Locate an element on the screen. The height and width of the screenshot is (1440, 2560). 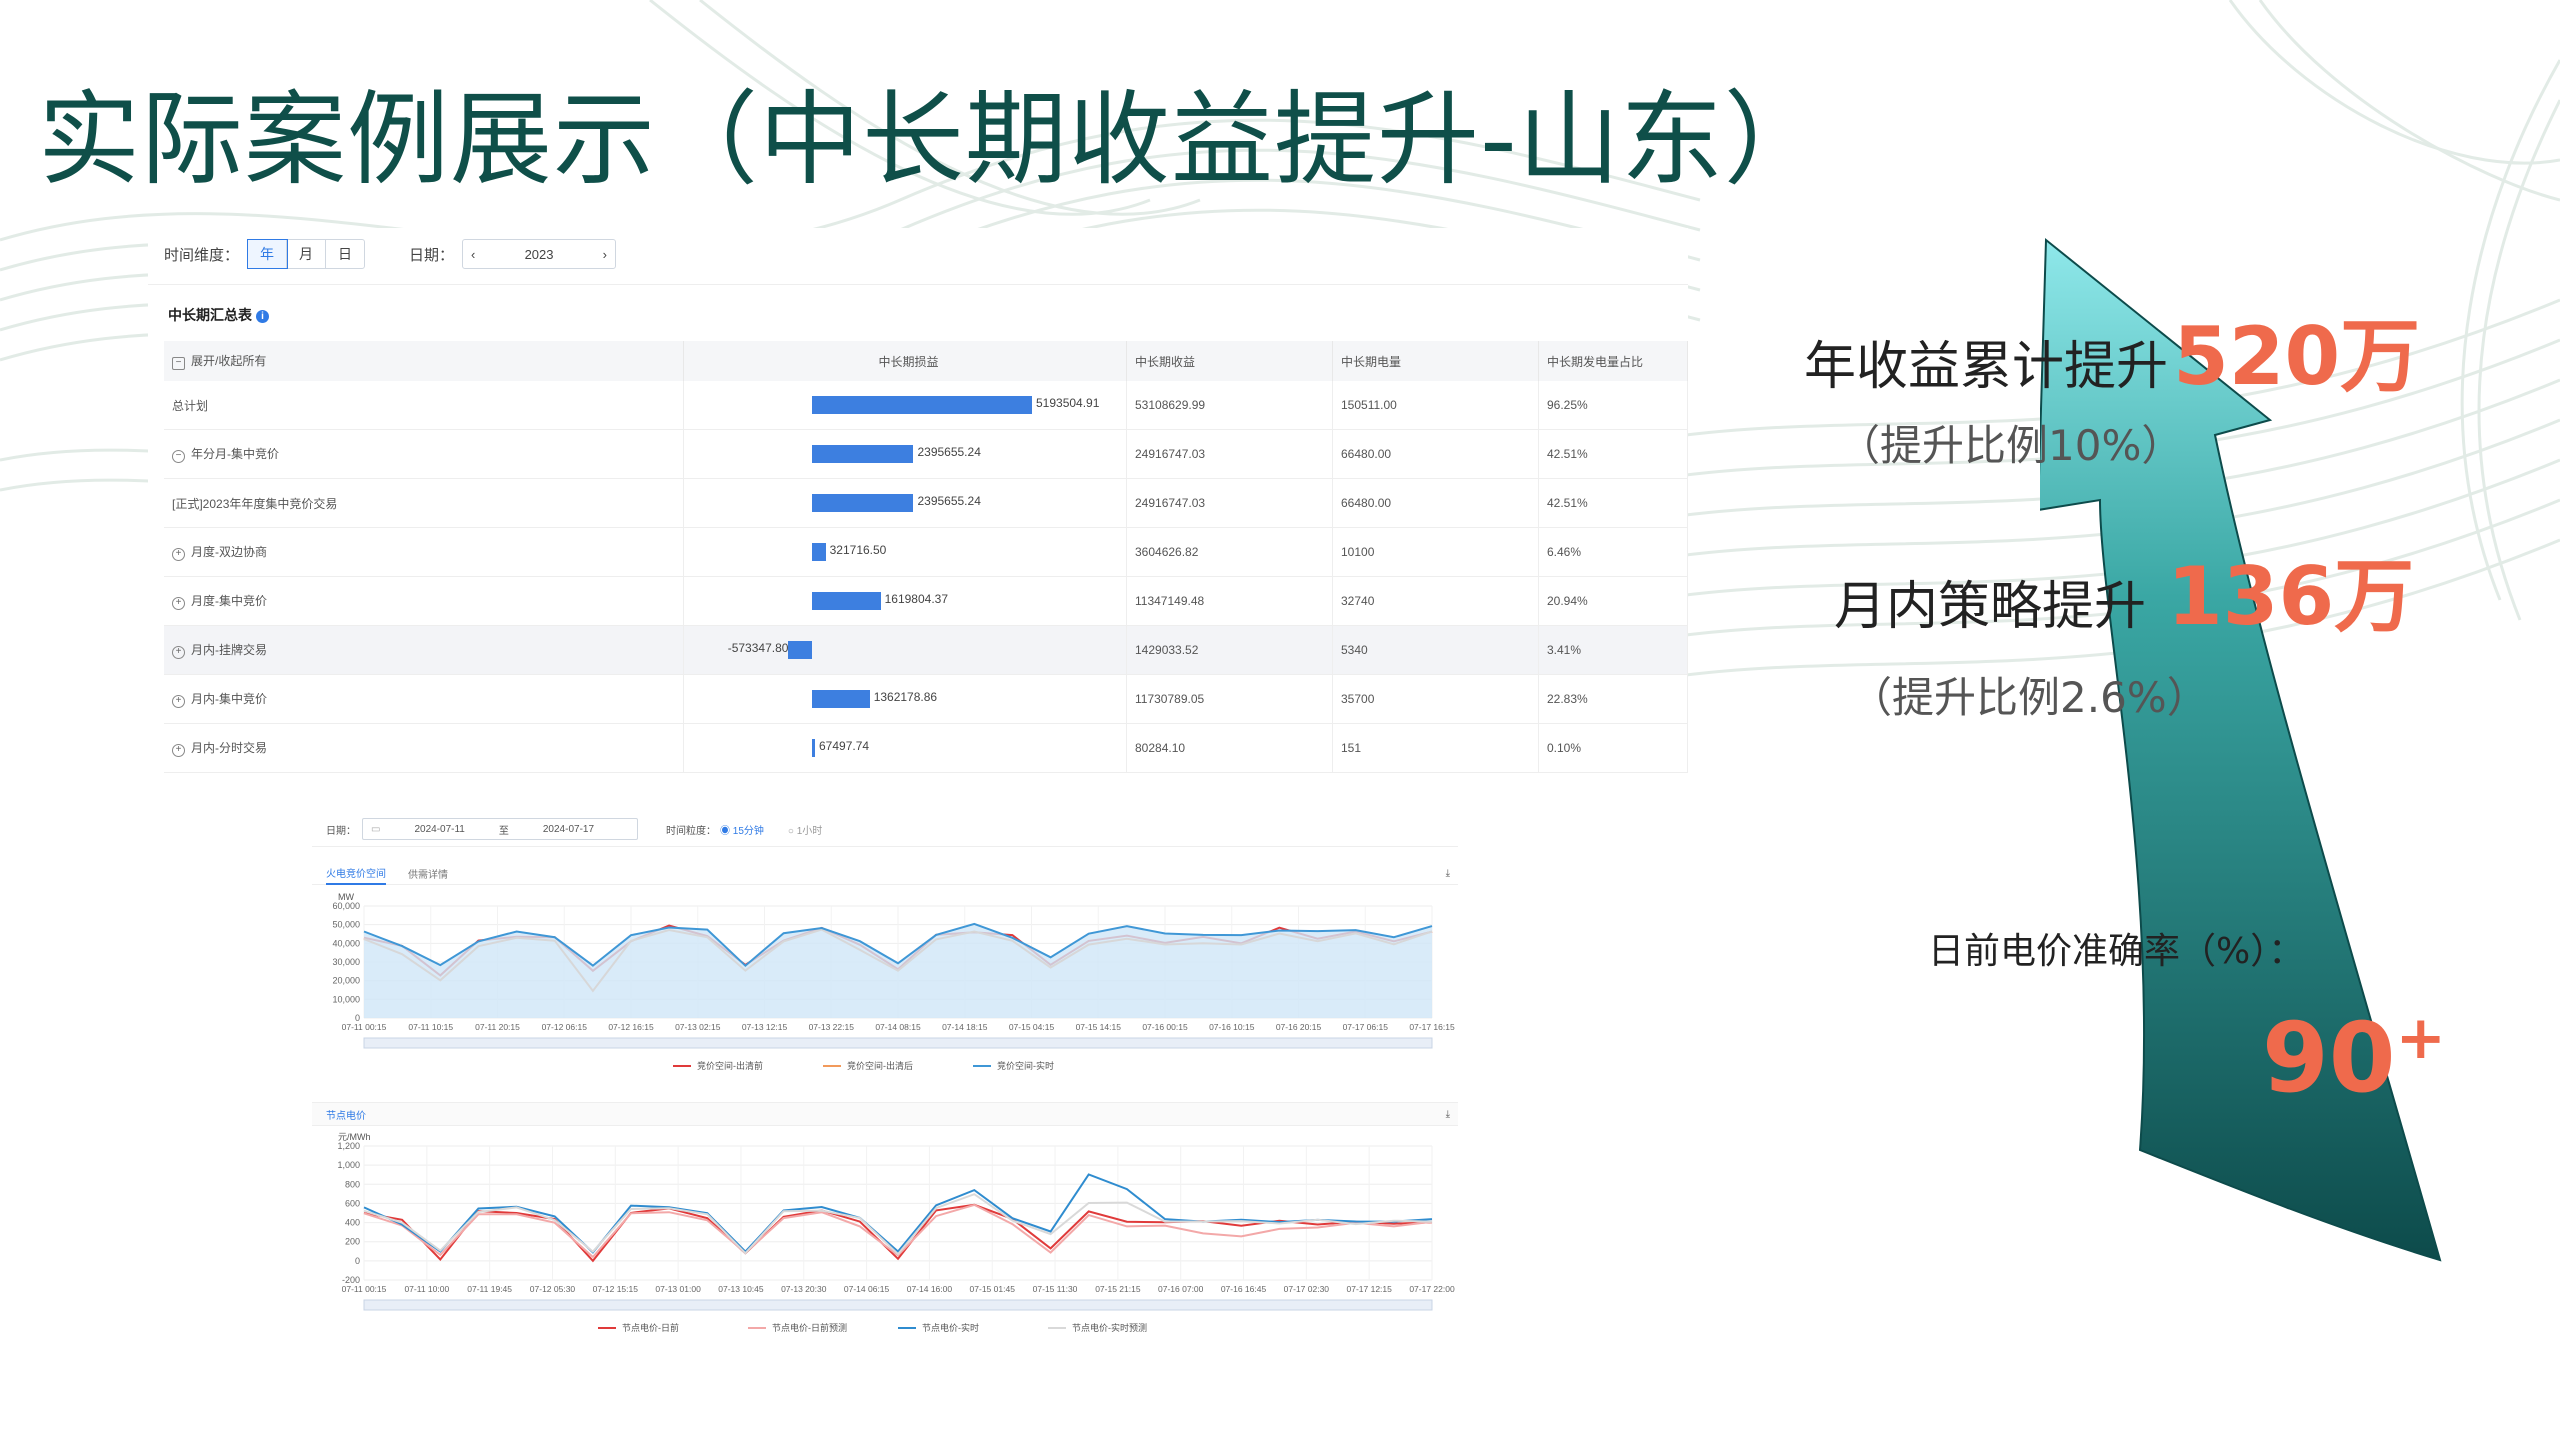
row-ratio: 3.41% is located at coordinates (1613, 650).